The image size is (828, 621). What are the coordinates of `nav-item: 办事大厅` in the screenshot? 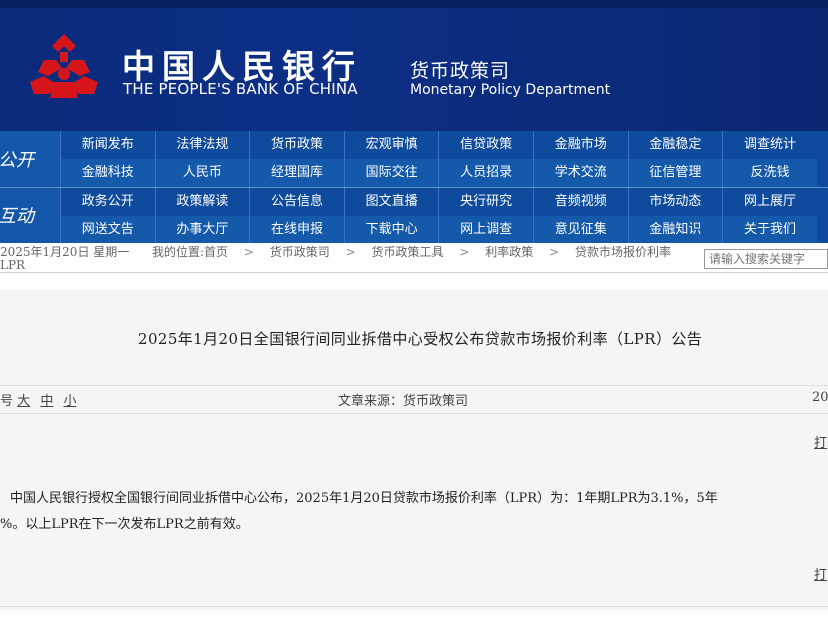 It's located at (202, 230).